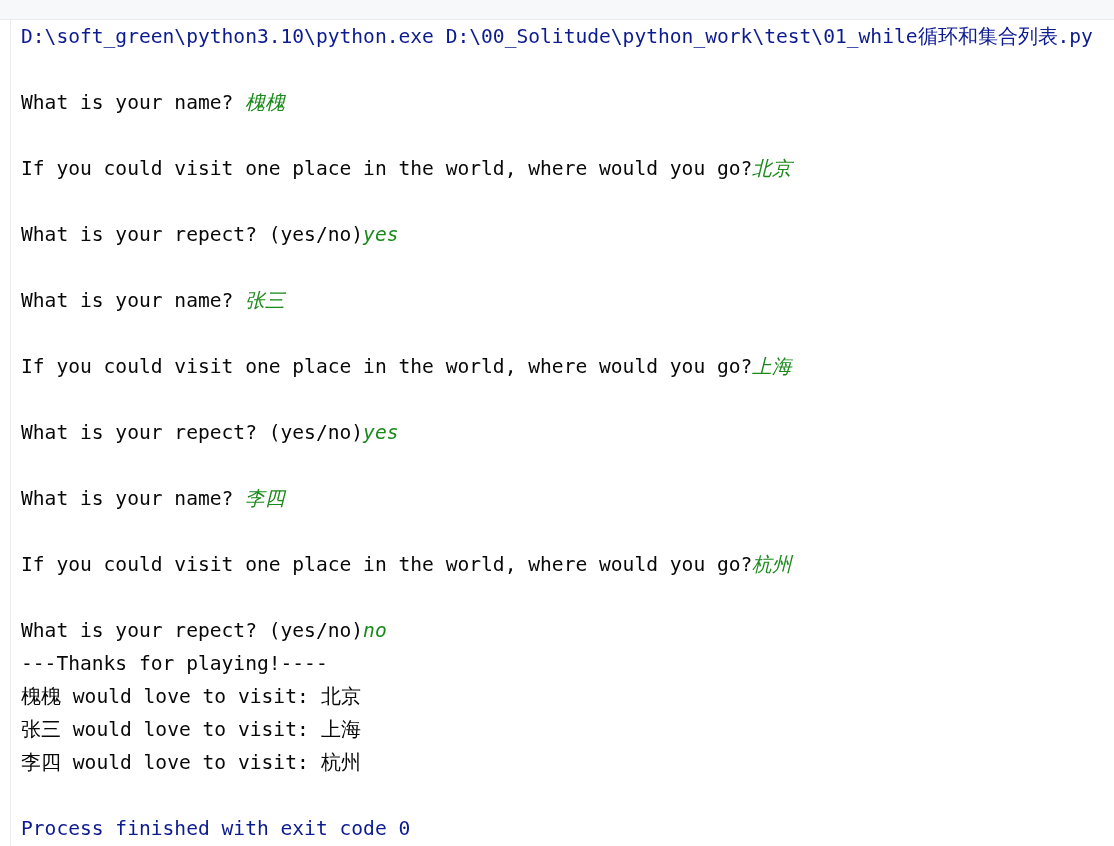  Describe the element at coordinates (772, 366) in the screenshot. I see `typed-answer-text: 上海` at that location.